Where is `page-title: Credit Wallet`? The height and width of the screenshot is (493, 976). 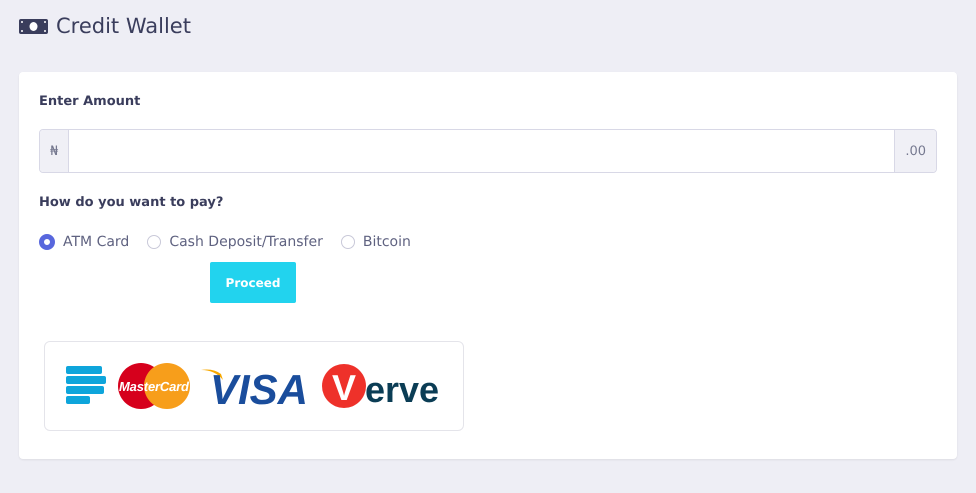
page-title: Credit Wallet is located at coordinates (123, 26).